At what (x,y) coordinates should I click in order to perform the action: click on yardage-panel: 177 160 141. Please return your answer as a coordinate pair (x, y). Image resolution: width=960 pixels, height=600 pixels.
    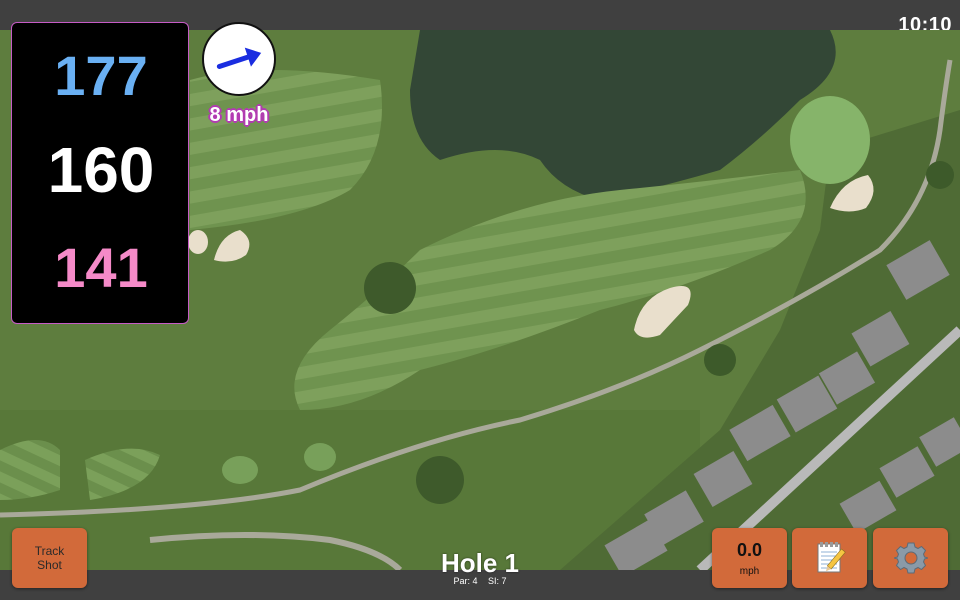
    Looking at the image, I should click on (100, 173).